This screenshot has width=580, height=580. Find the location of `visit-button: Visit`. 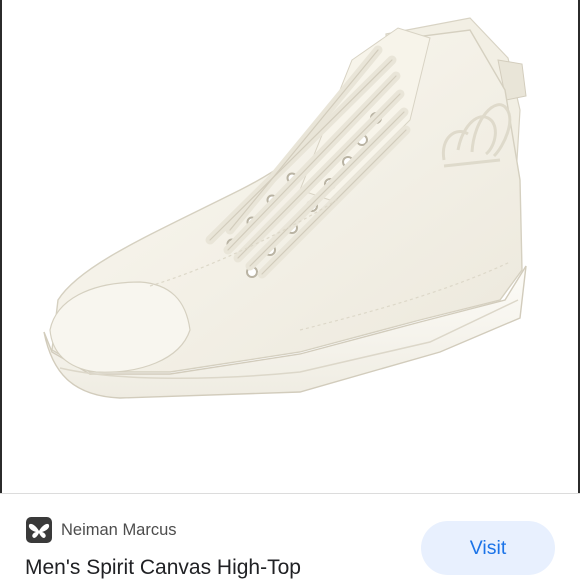

visit-button: Visit is located at coordinates (488, 548).